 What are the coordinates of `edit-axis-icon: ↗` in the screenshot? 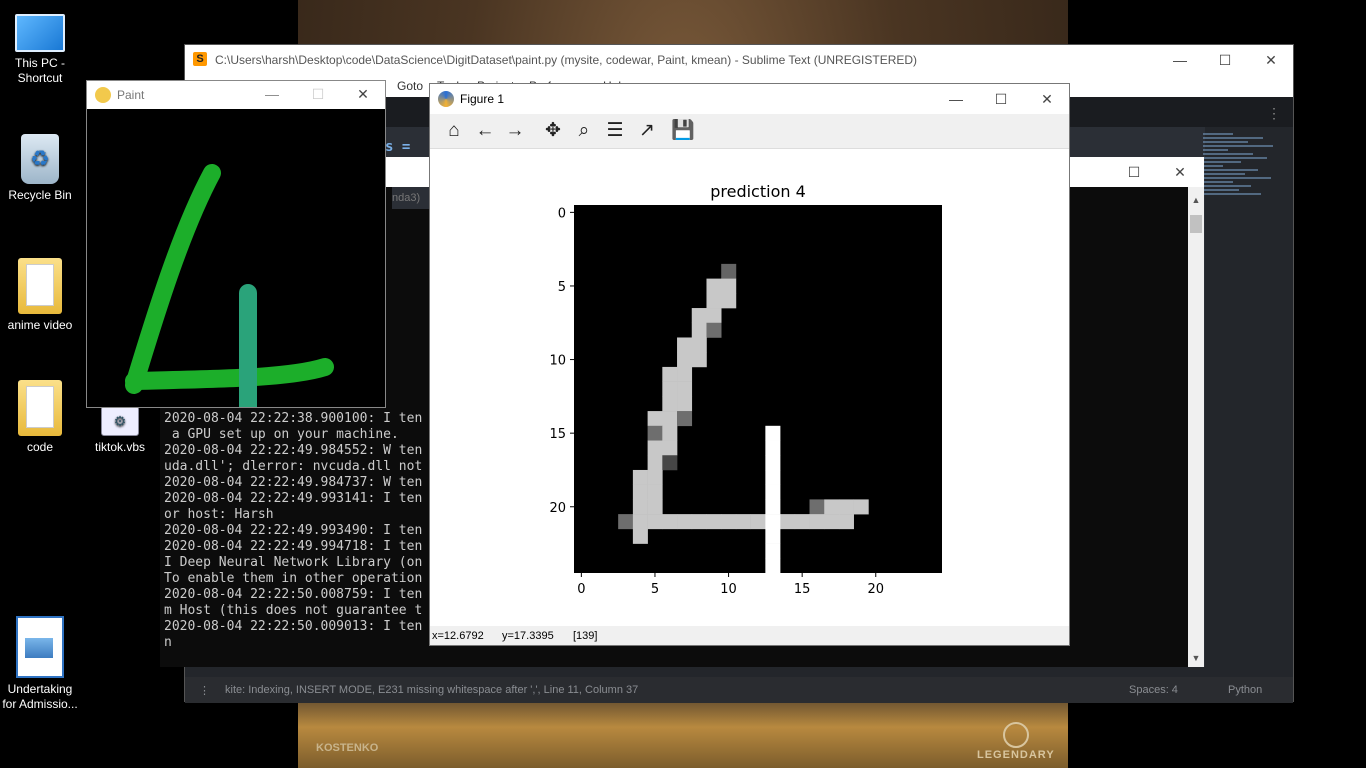 It's located at (647, 131).